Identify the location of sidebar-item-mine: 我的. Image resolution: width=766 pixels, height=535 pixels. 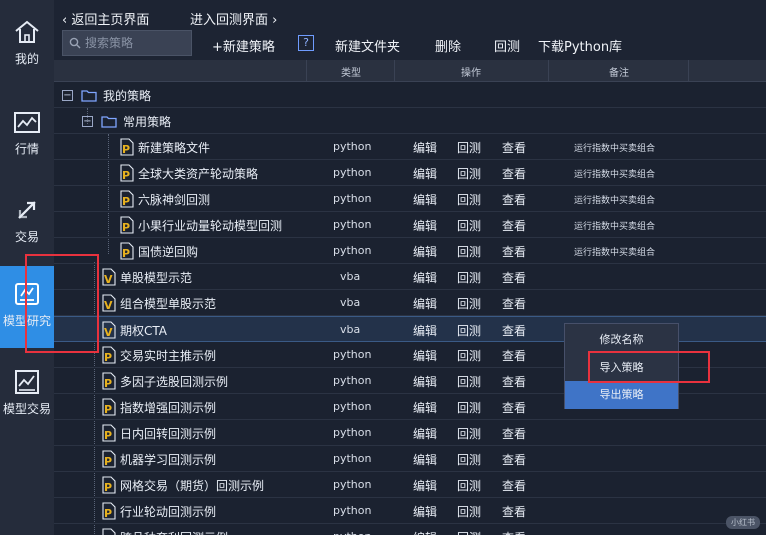
(27, 55).